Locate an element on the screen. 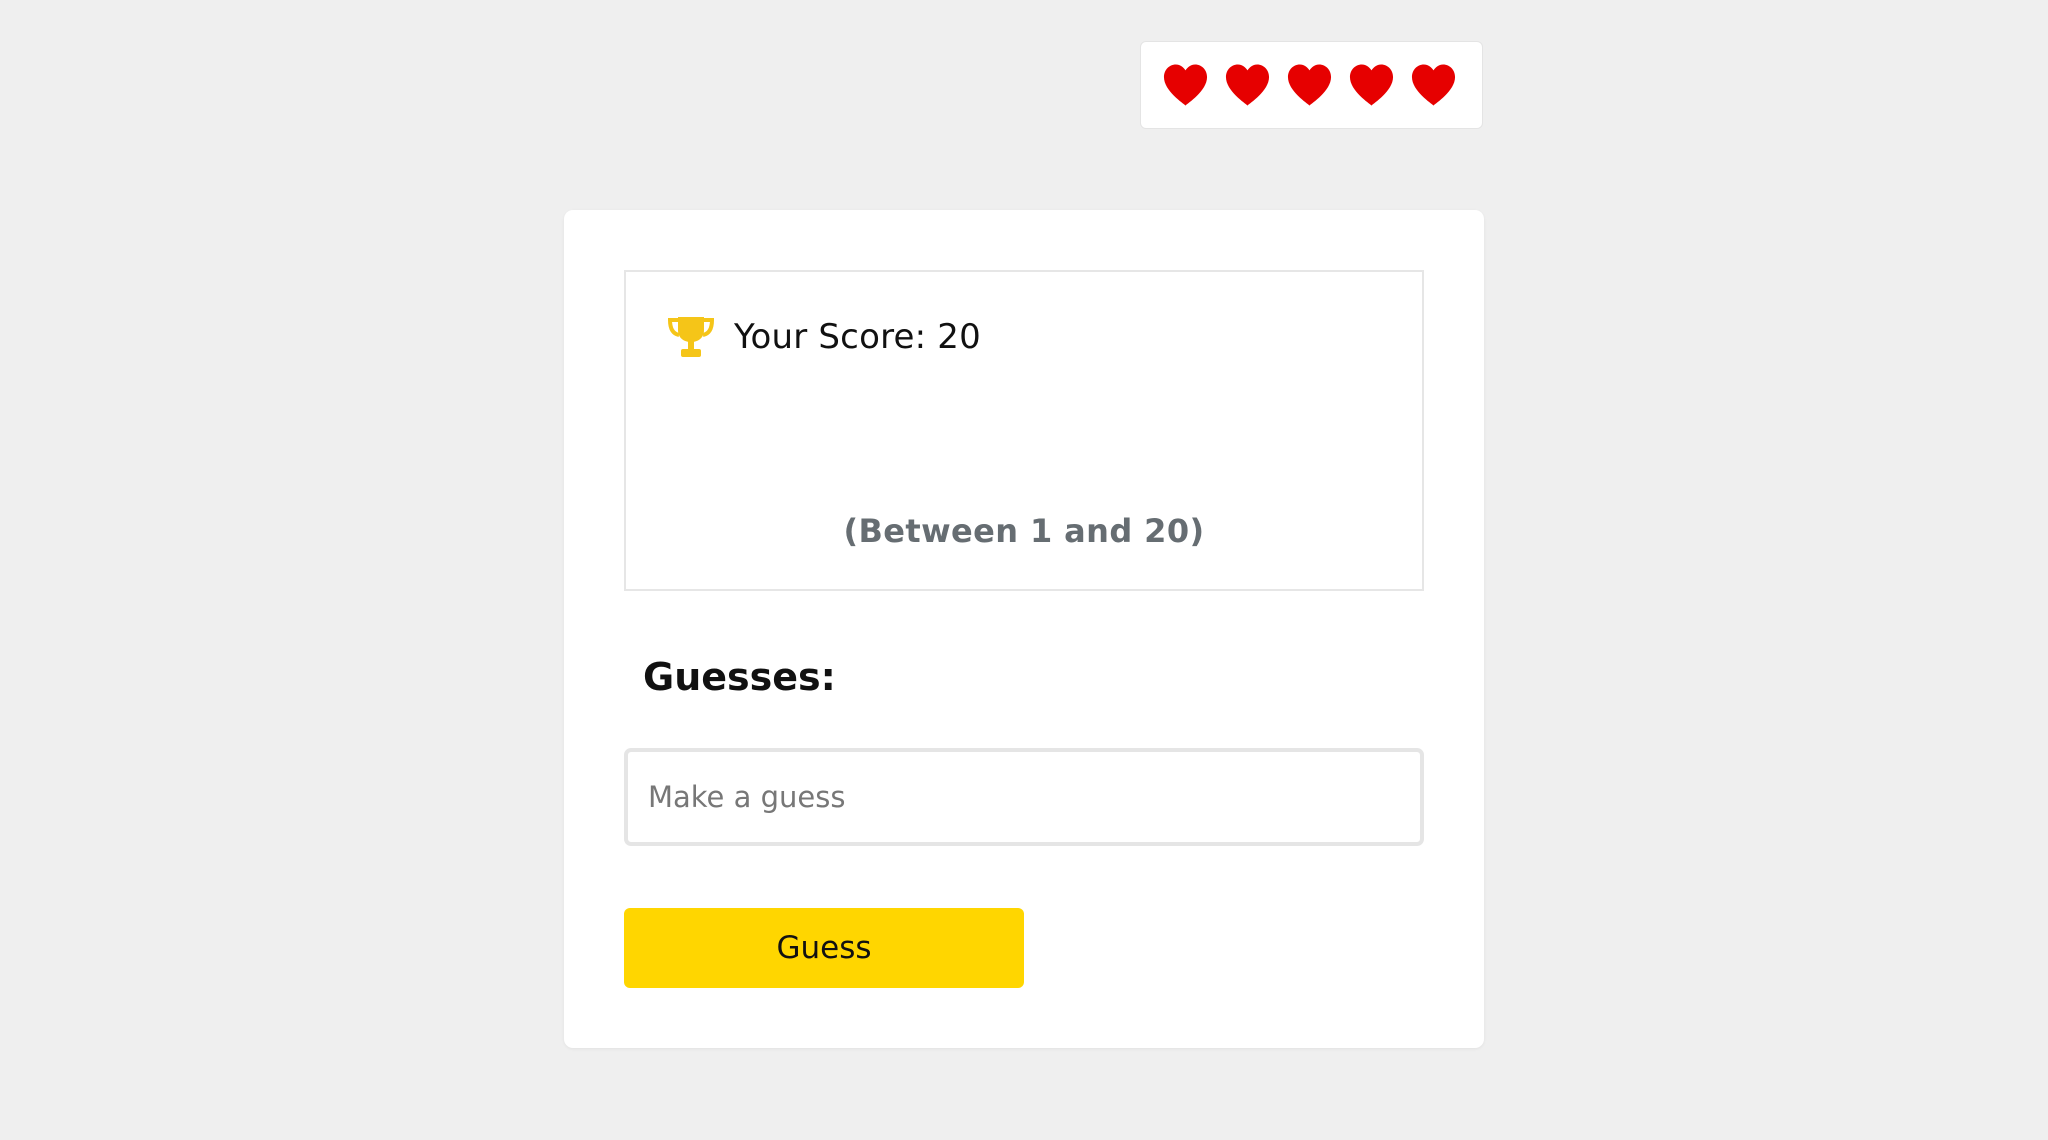  trophy-icon is located at coordinates (691, 337).